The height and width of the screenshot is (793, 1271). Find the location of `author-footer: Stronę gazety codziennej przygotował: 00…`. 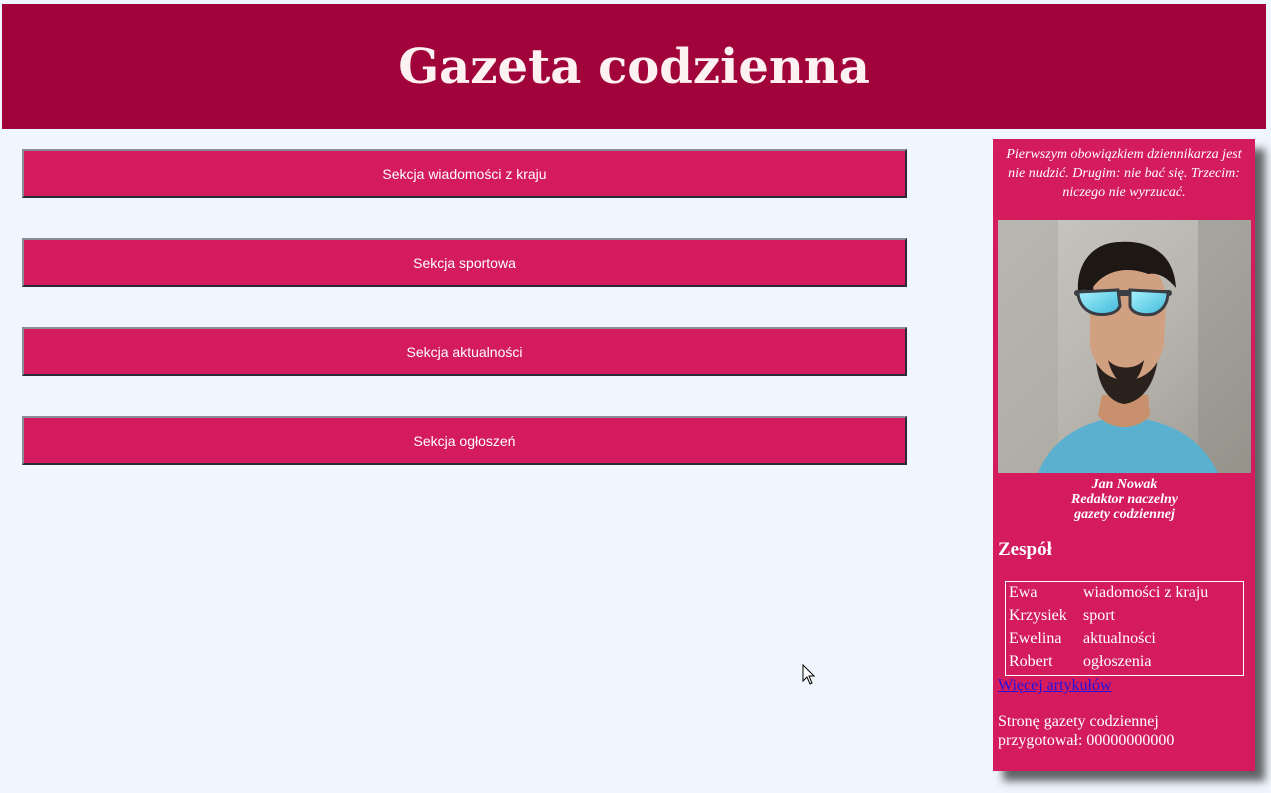

author-footer: Stronę gazety codziennej przygotował: 00… is located at coordinates (1123, 731).